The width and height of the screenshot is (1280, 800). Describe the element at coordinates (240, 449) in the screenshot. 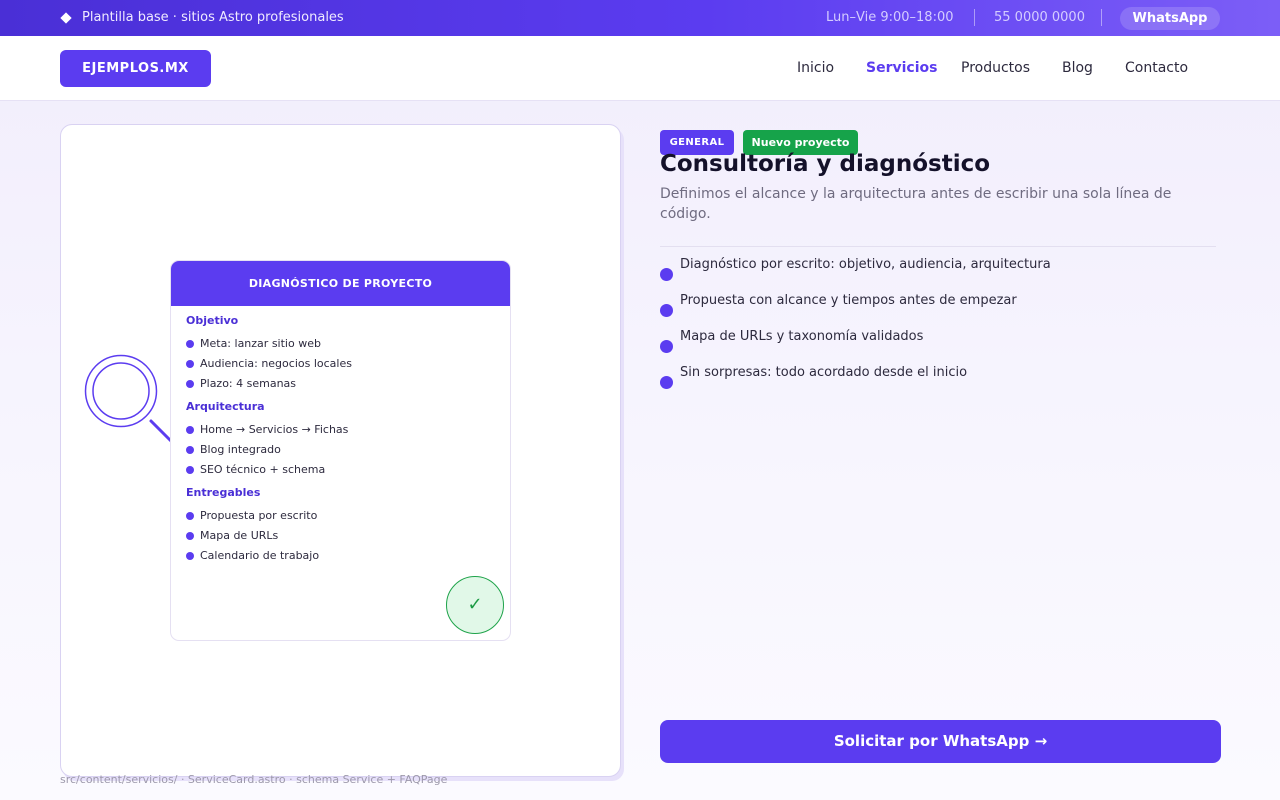

I see `document-item-text: Blog integrado` at that location.